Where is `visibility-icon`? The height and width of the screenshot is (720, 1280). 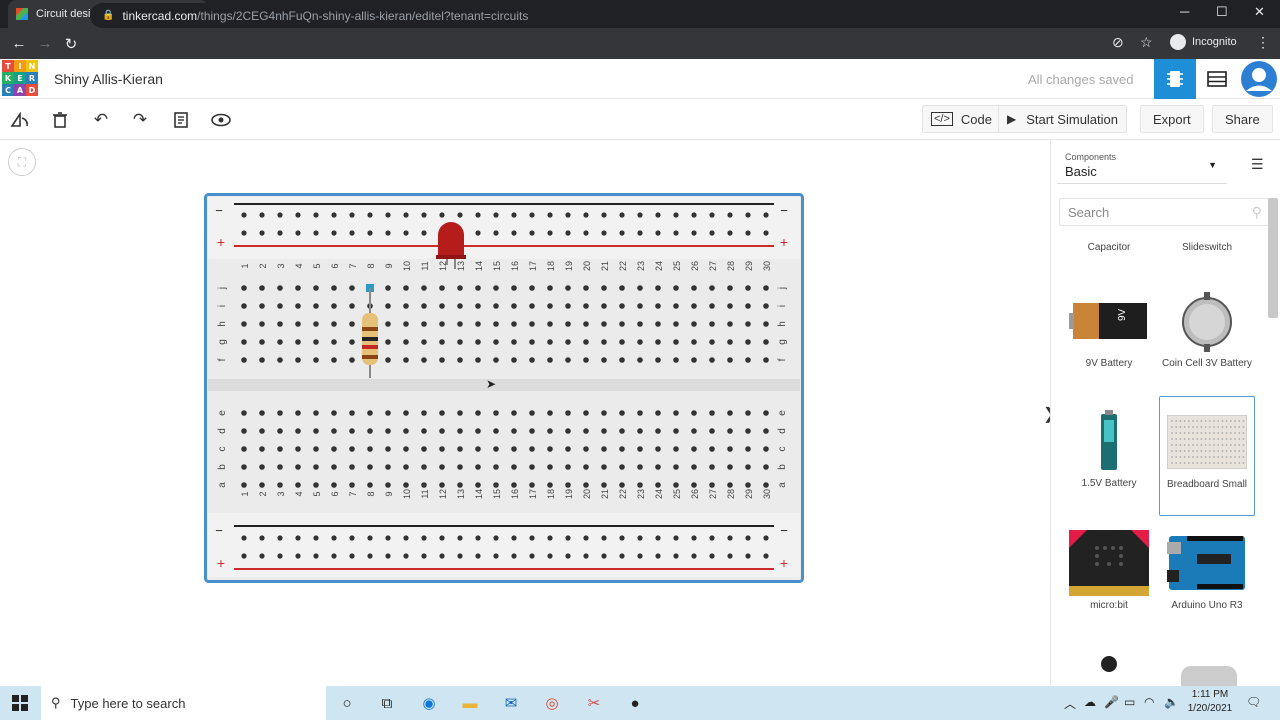 visibility-icon is located at coordinates (221, 120).